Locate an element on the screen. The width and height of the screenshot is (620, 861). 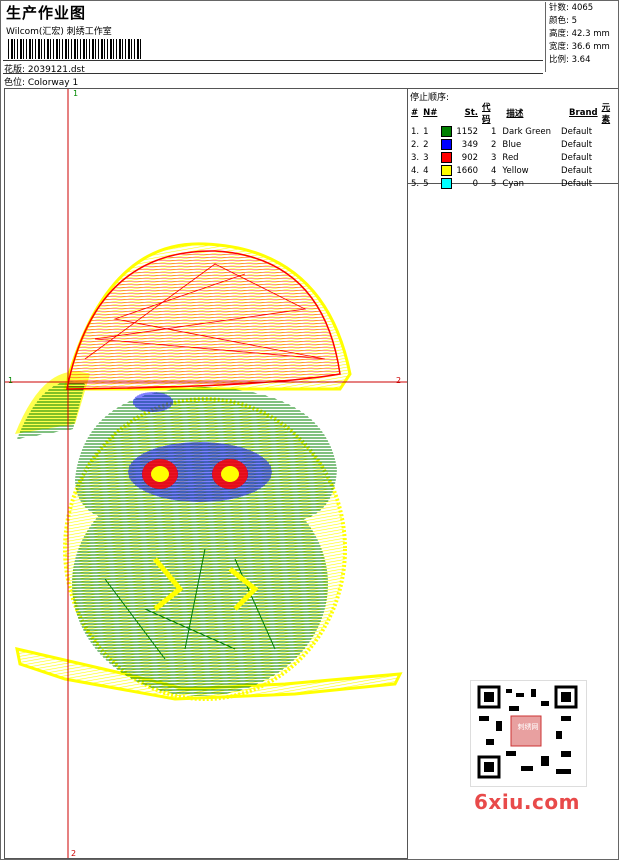
legend-row: 3. 3 902 3 Red Default is located at coordinates (513, 157).